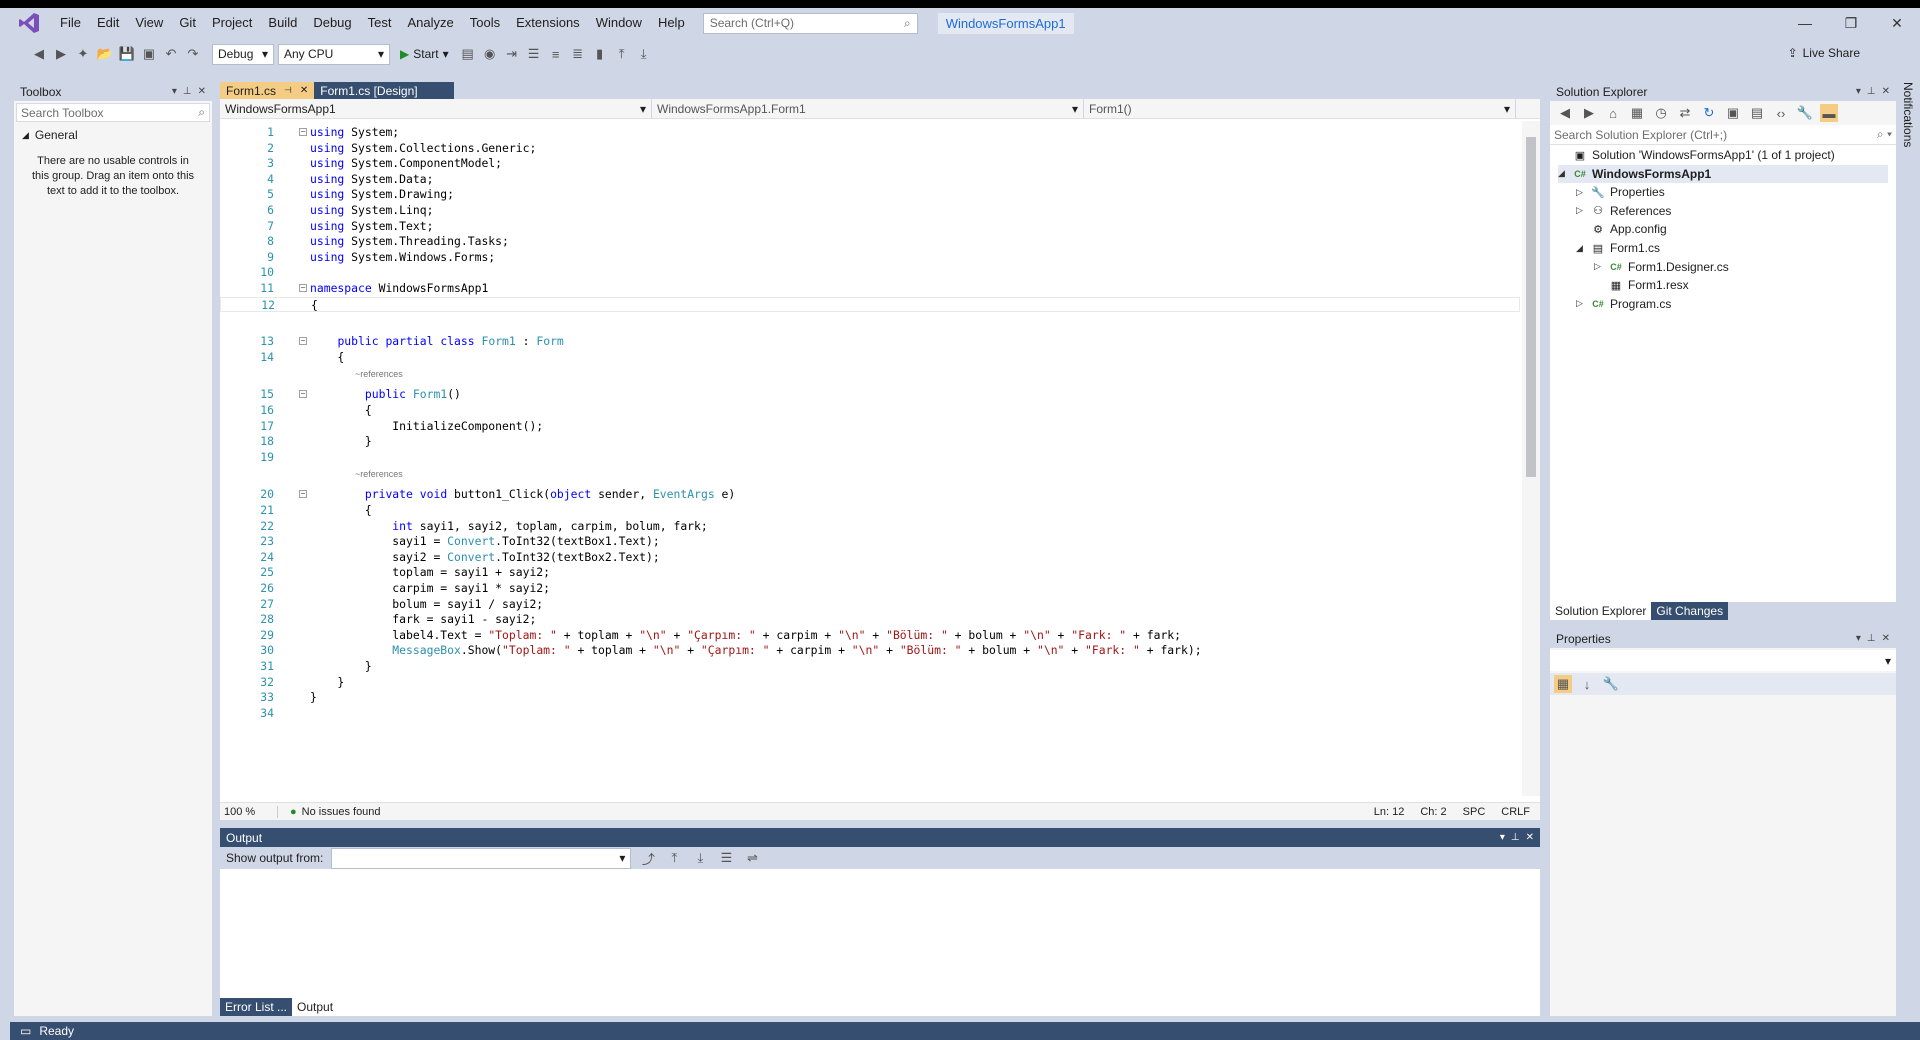 Image resolution: width=1920 pixels, height=1040 pixels. What do you see at coordinates (548, 23) in the screenshot?
I see `menu-item-extensions: Extensions` at bounding box center [548, 23].